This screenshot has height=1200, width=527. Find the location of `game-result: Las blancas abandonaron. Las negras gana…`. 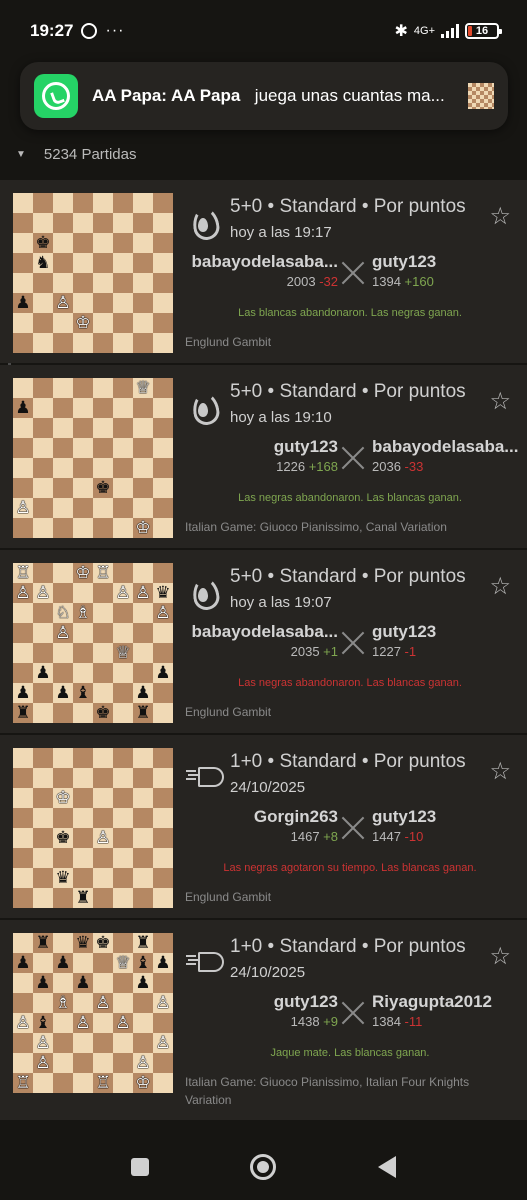

game-result: Las blancas abandonaron. Las negras gana… is located at coordinates (350, 313).